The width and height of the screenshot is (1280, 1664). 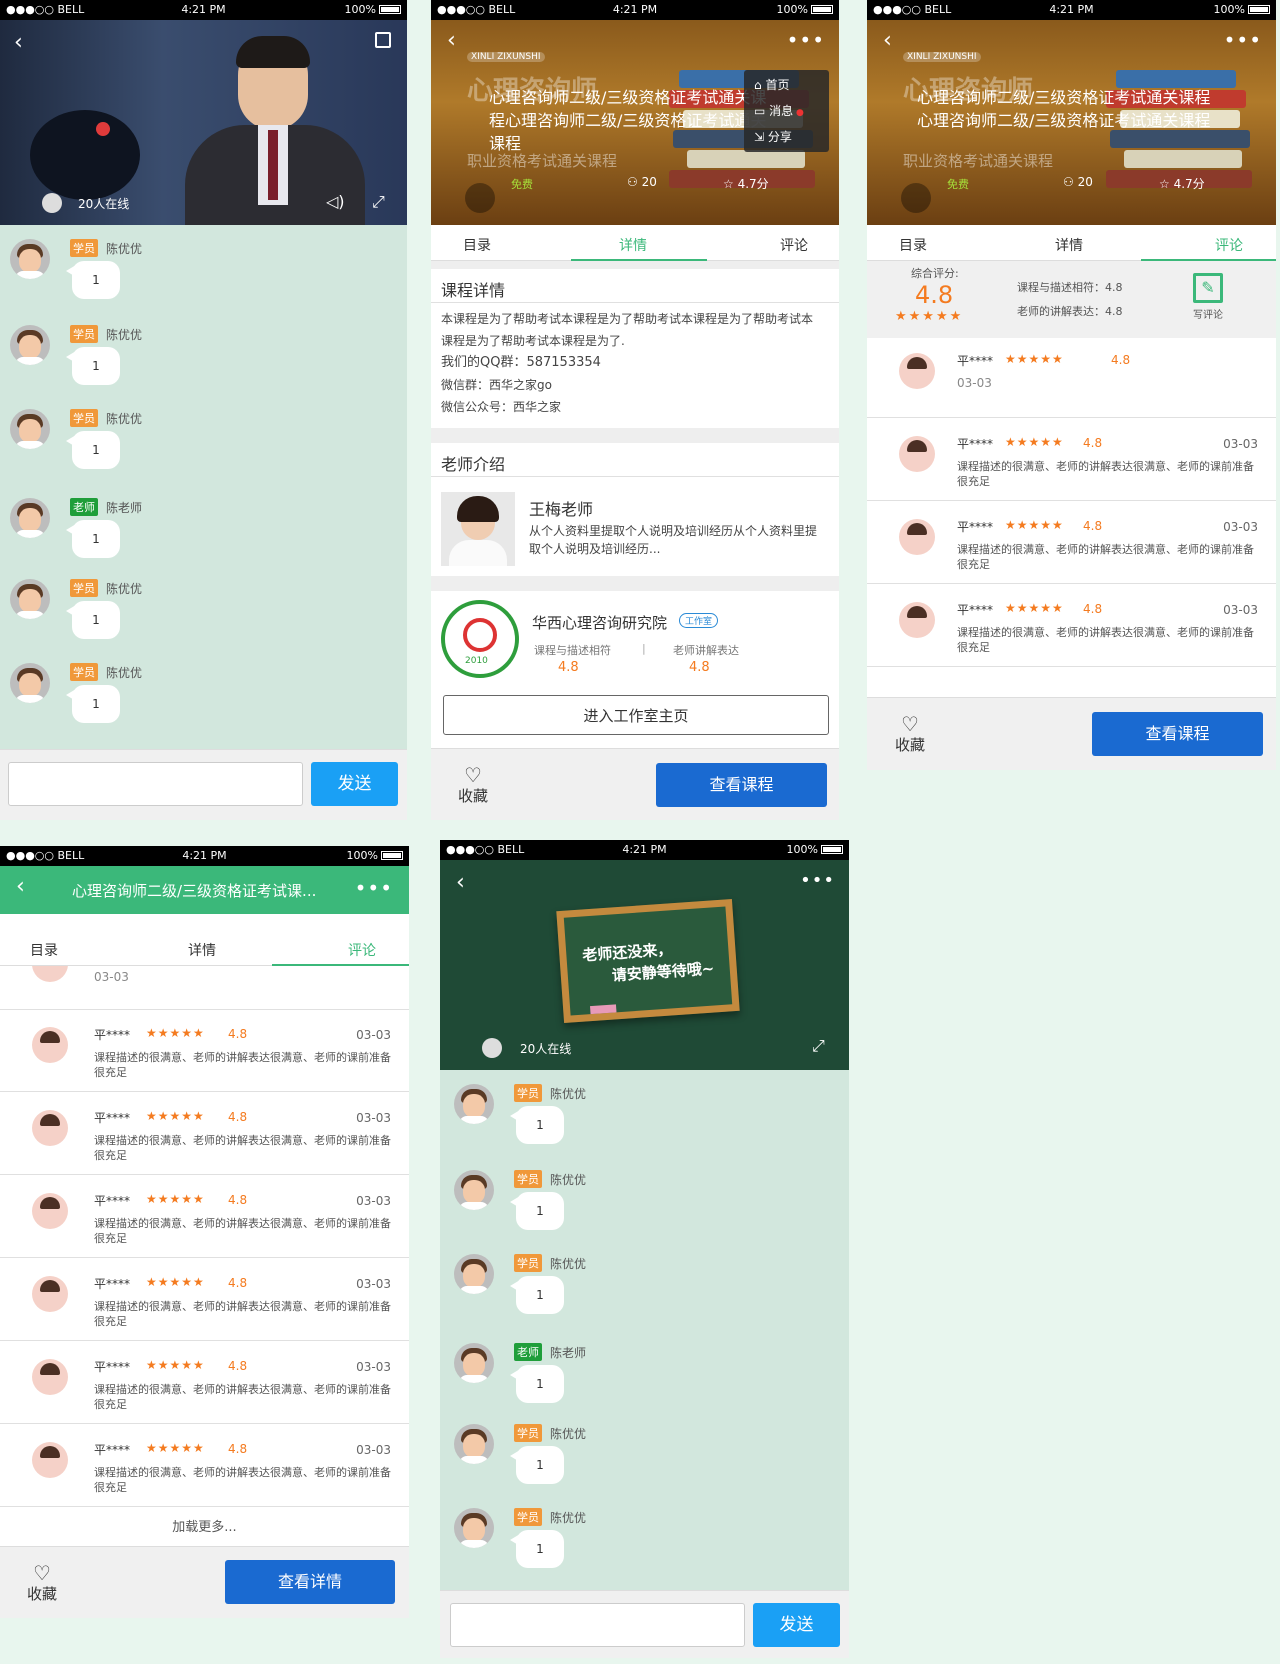 I want to click on teacher-name: 王梅老师, so click(x=561, y=509).